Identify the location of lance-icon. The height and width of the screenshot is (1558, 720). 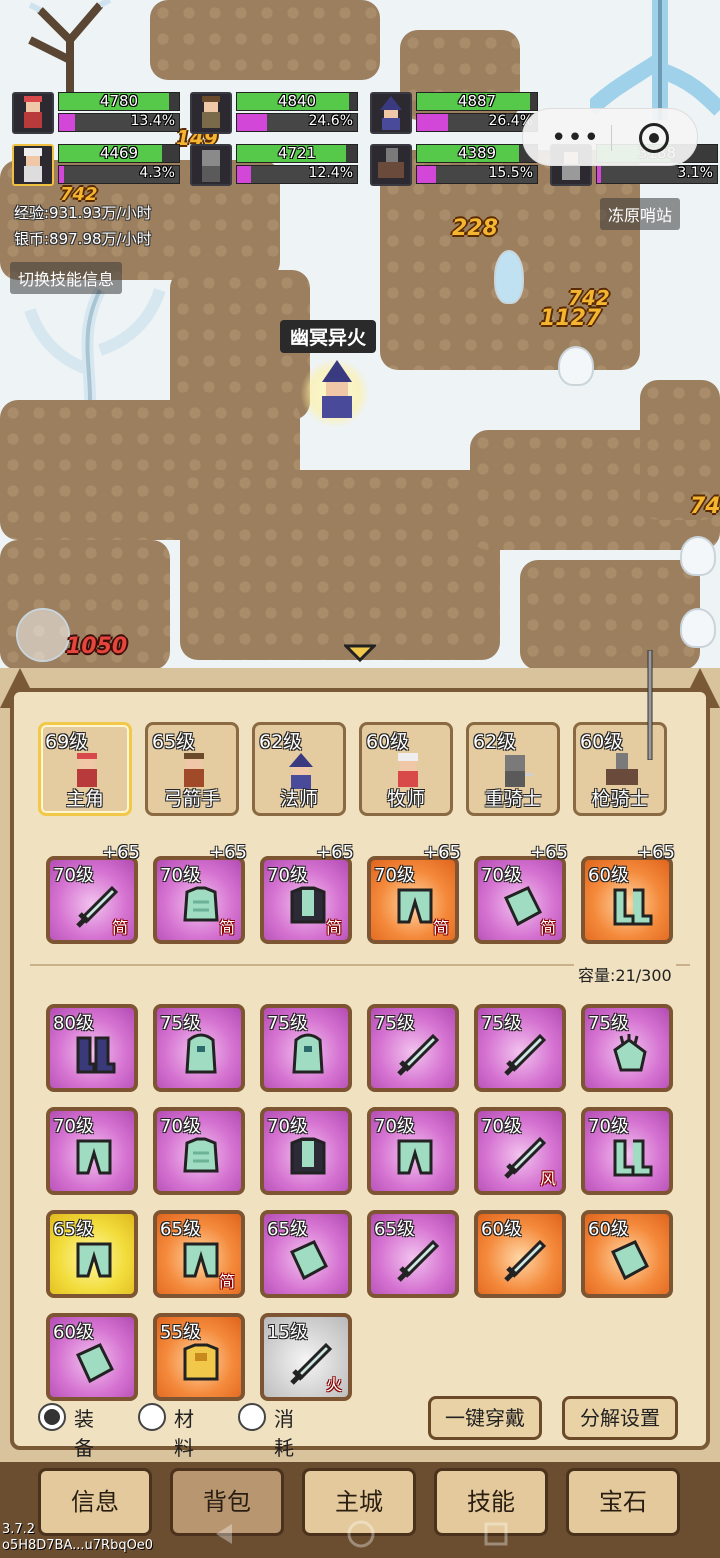
(650, 705).